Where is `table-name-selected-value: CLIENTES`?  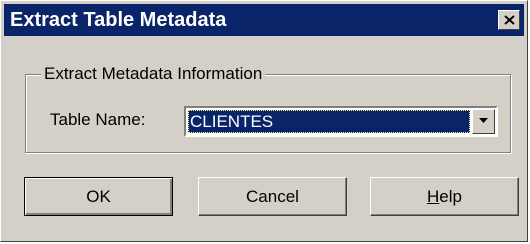 table-name-selected-value: CLIENTES is located at coordinates (329, 121).